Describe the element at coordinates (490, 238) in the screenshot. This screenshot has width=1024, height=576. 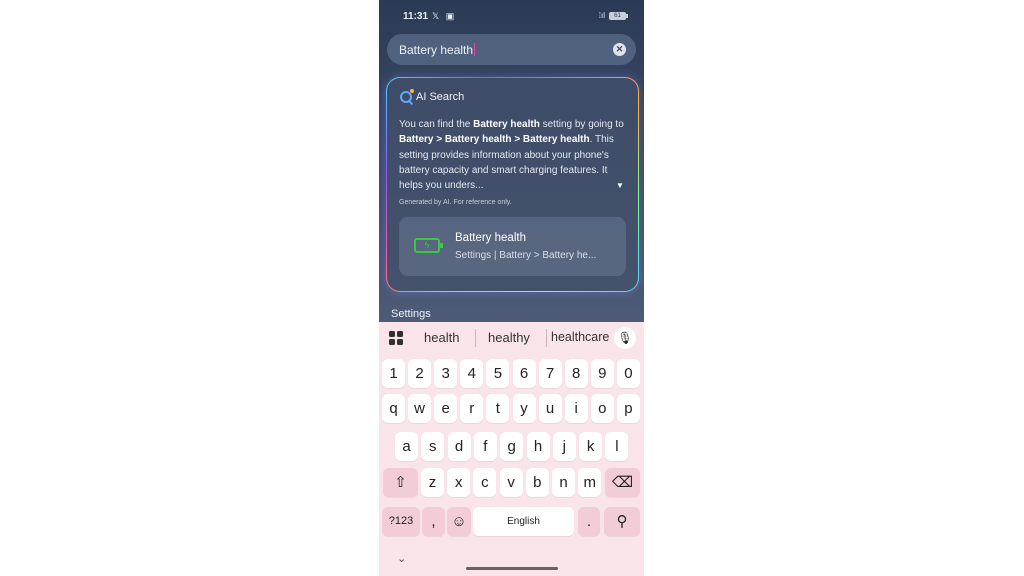
I see `result-title: Battery health` at that location.